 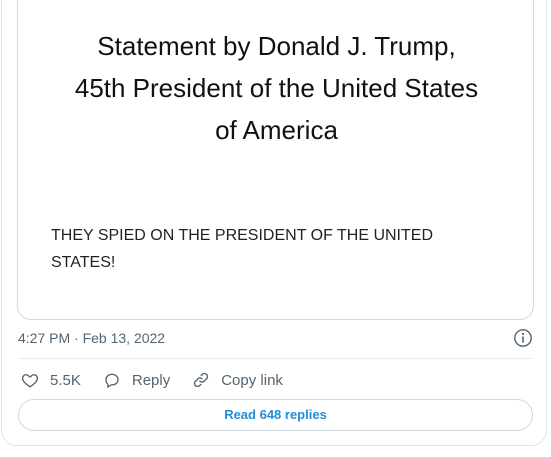 What do you see at coordinates (151, 380) in the screenshot?
I see `reply-label: Reply` at bounding box center [151, 380].